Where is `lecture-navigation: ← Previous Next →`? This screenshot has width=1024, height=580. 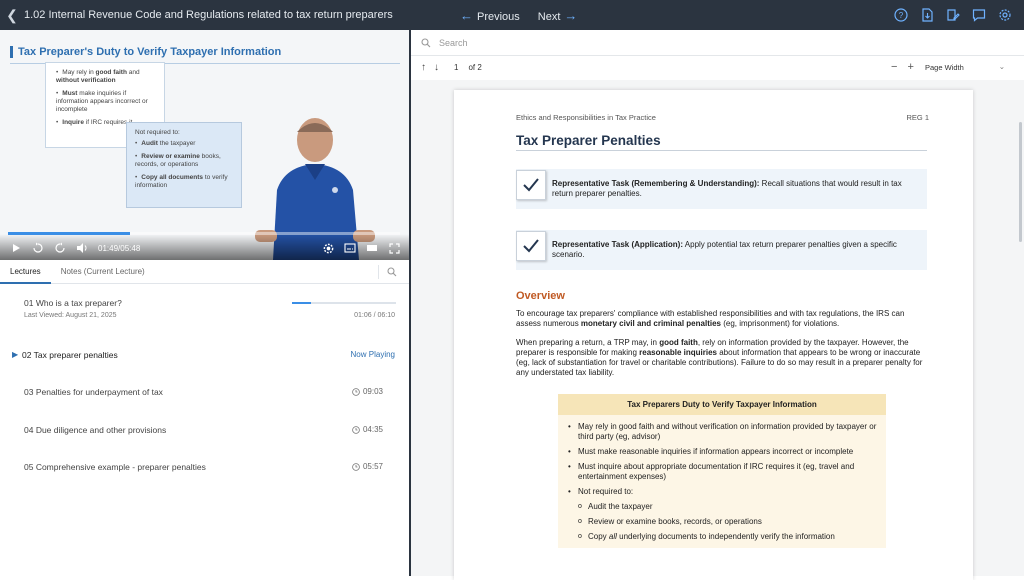
lecture-navigation: ← Previous Next → is located at coordinates (518, 15).